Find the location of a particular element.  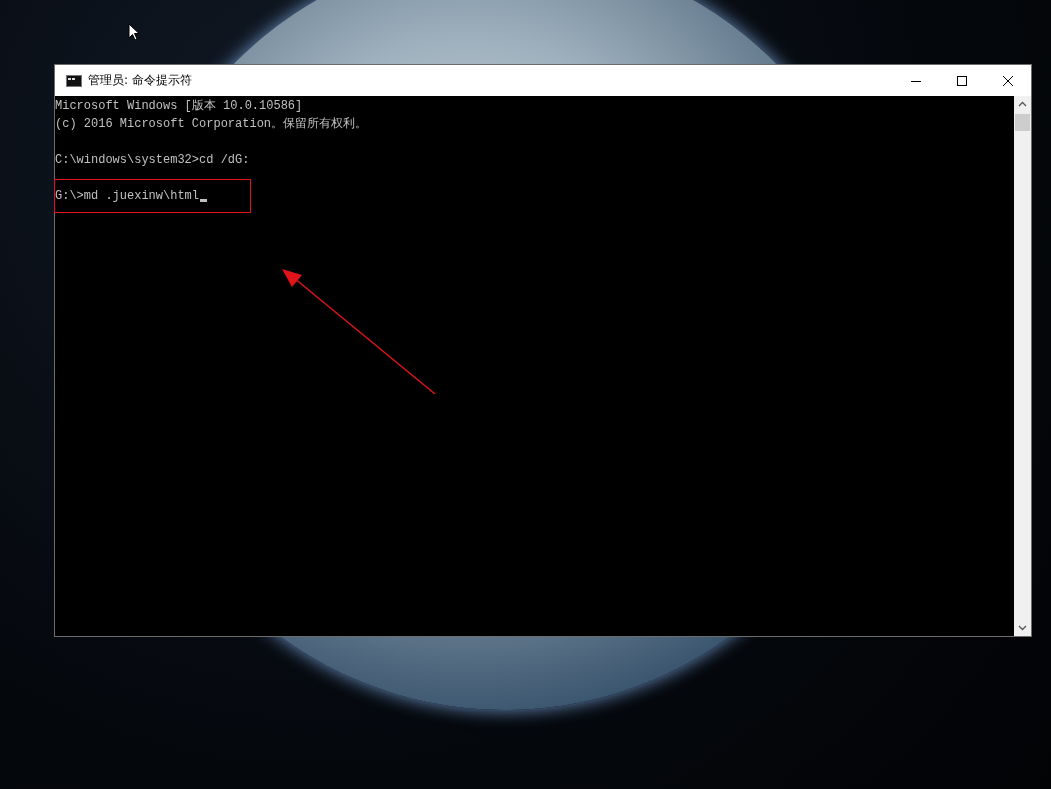

window-title: 管理员: 命令提示符 is located at coordinates (140, 80).